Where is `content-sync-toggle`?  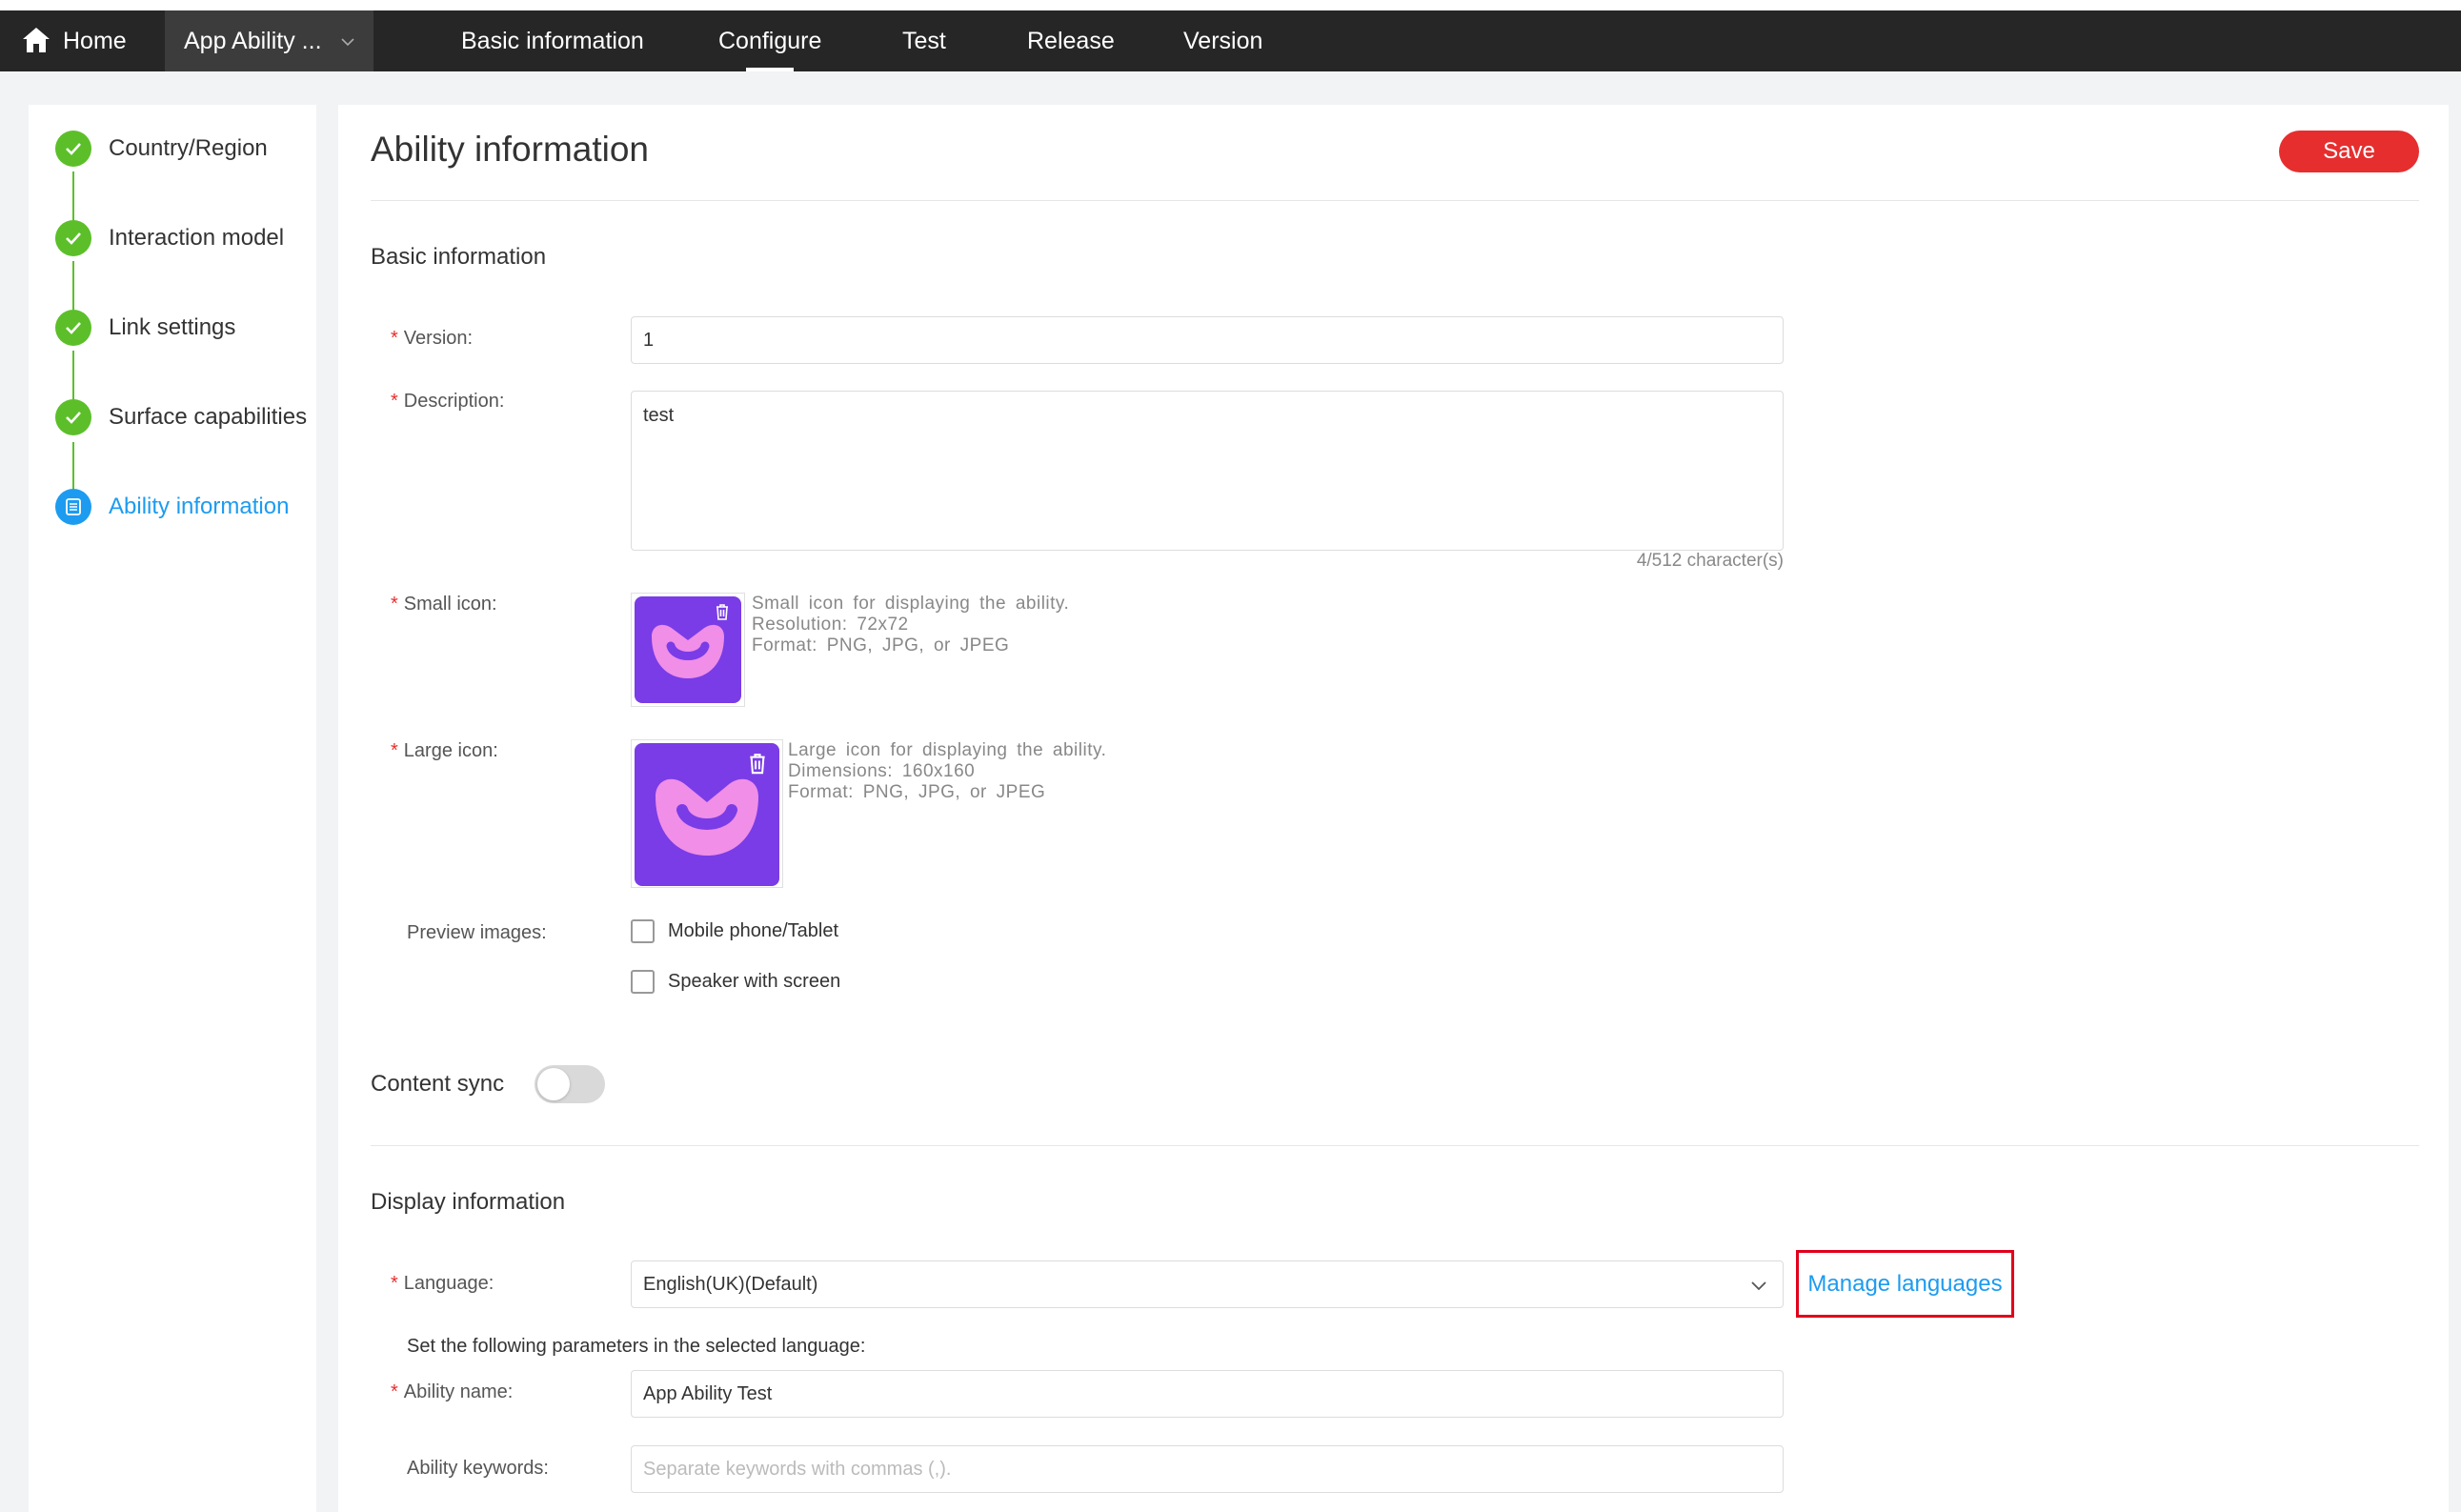
content-sync-toggle is located at coordinates (570, 1084).